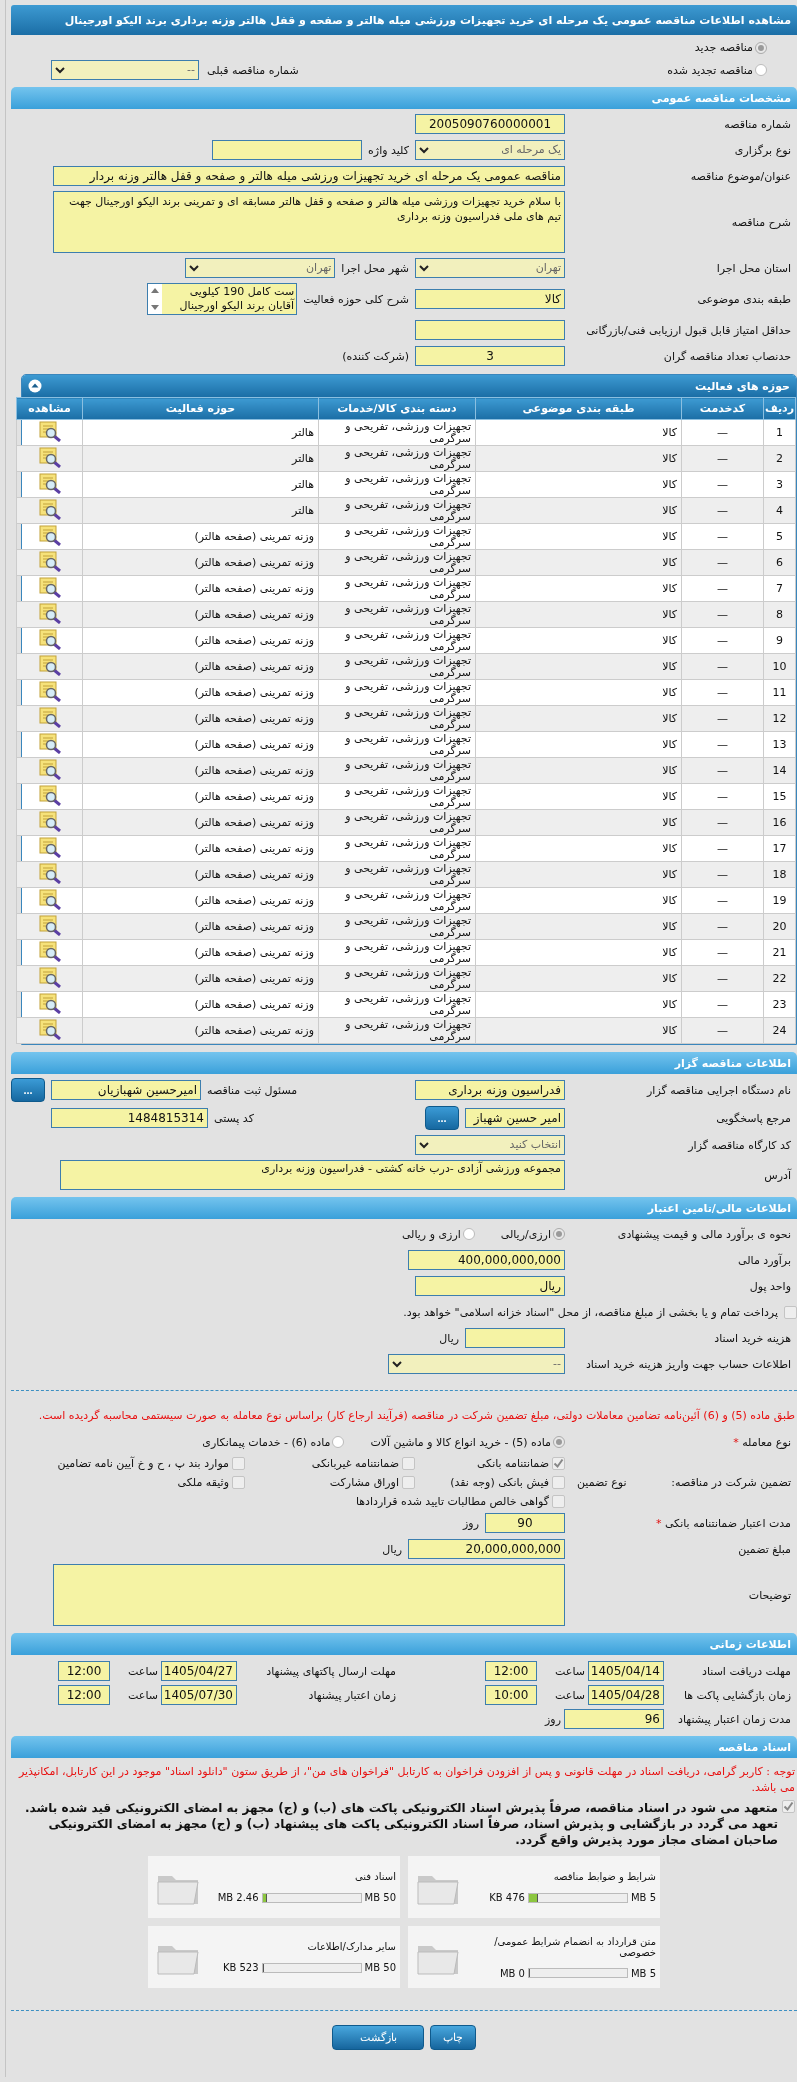 The image size is (797, 2082). Describe the element at coordinates (614, 1719) in the screenshot. I see `text-field: 96` at that location.